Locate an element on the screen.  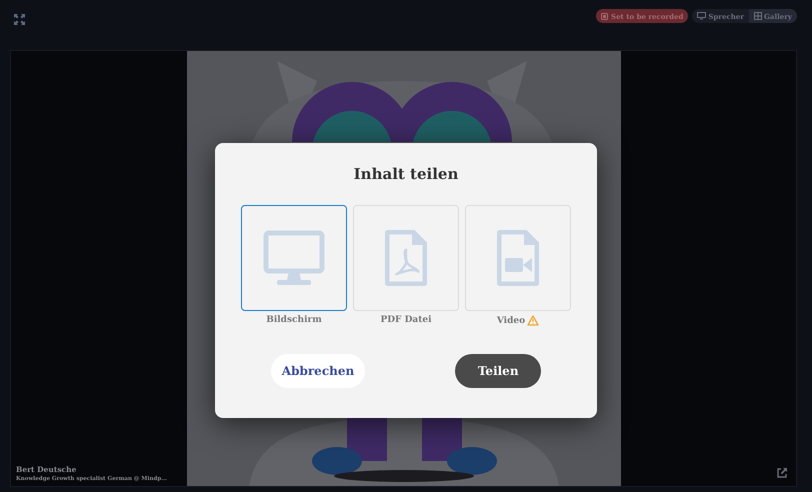
pdf-file-icon is located at coordinates (406, 258).